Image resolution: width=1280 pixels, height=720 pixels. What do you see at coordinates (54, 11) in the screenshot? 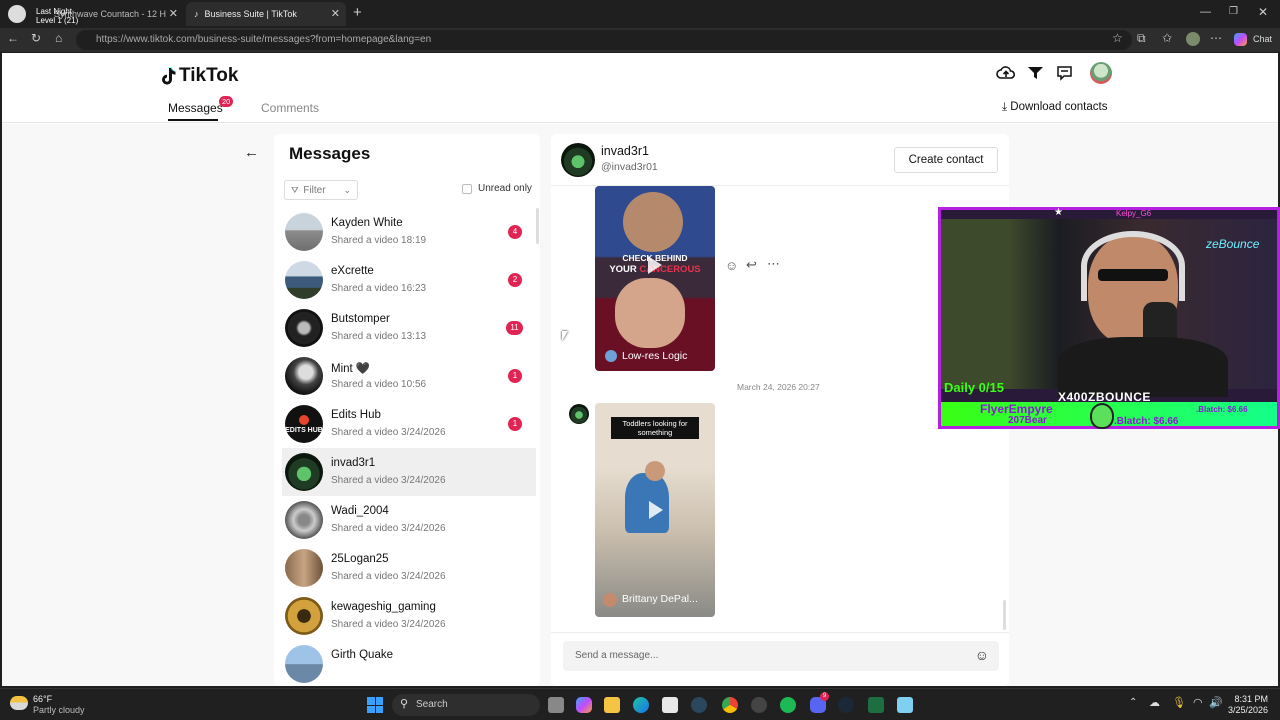
I see `overlay-line1: Last Night` at bounding box center [54, 11].